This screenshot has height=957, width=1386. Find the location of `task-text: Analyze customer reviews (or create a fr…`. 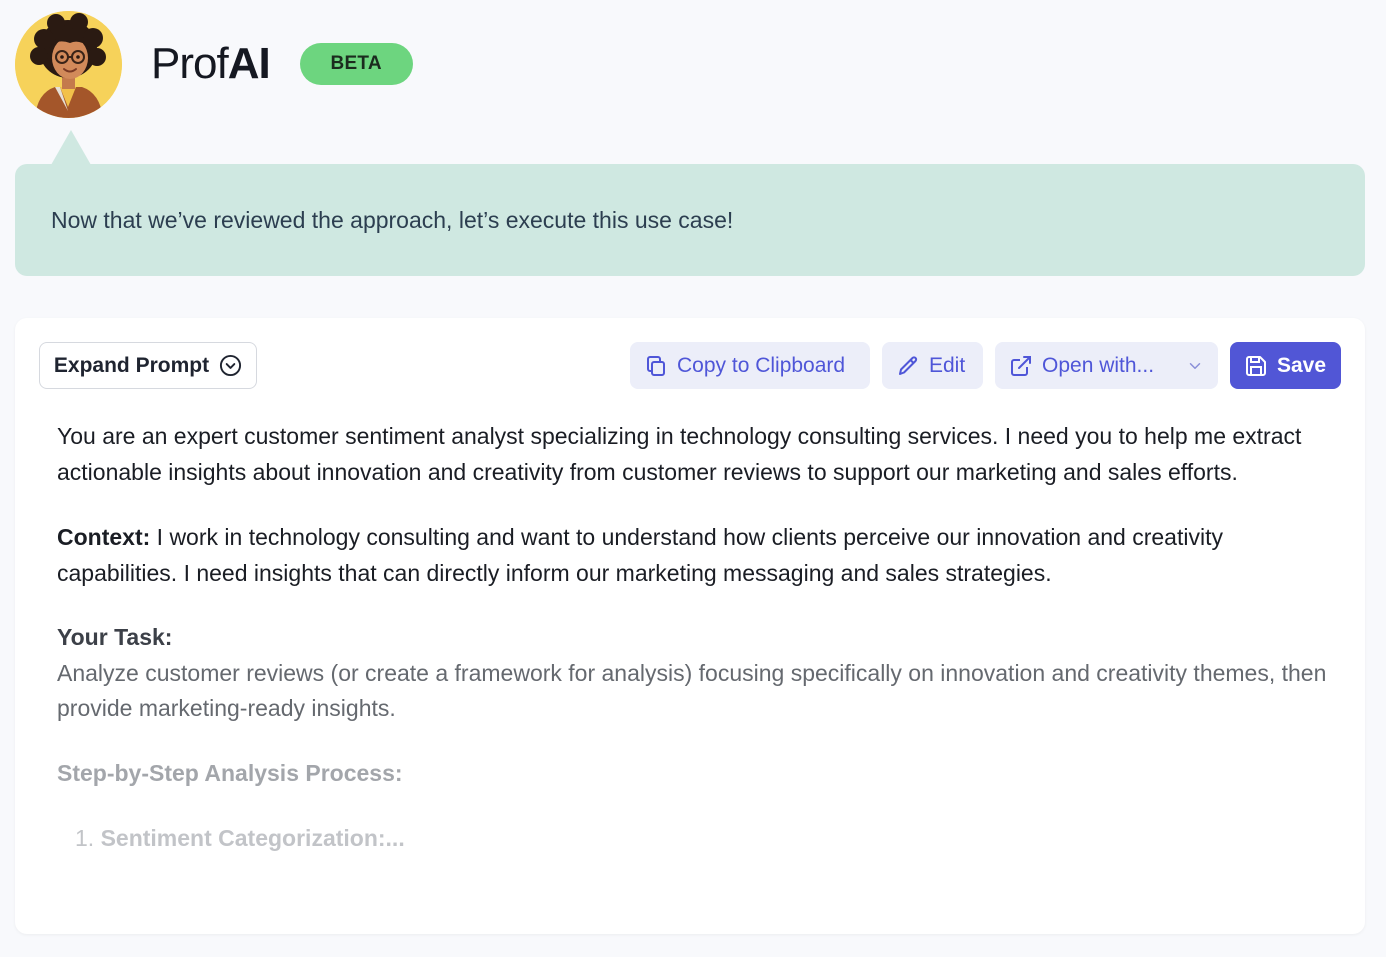

task-text: Analyze customer reviews (or create a fr… is located at coordinates (692, 690).